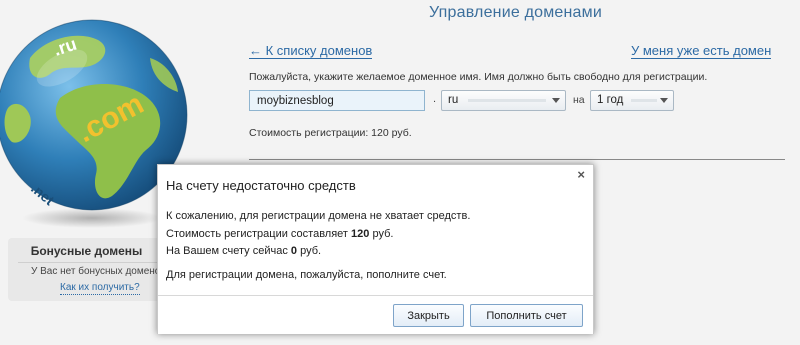  Describe the element at coordinates (259, 233) in the screenshot. I see `dialog-cost-prefix: Стоимость регистрации составляет` at that location.